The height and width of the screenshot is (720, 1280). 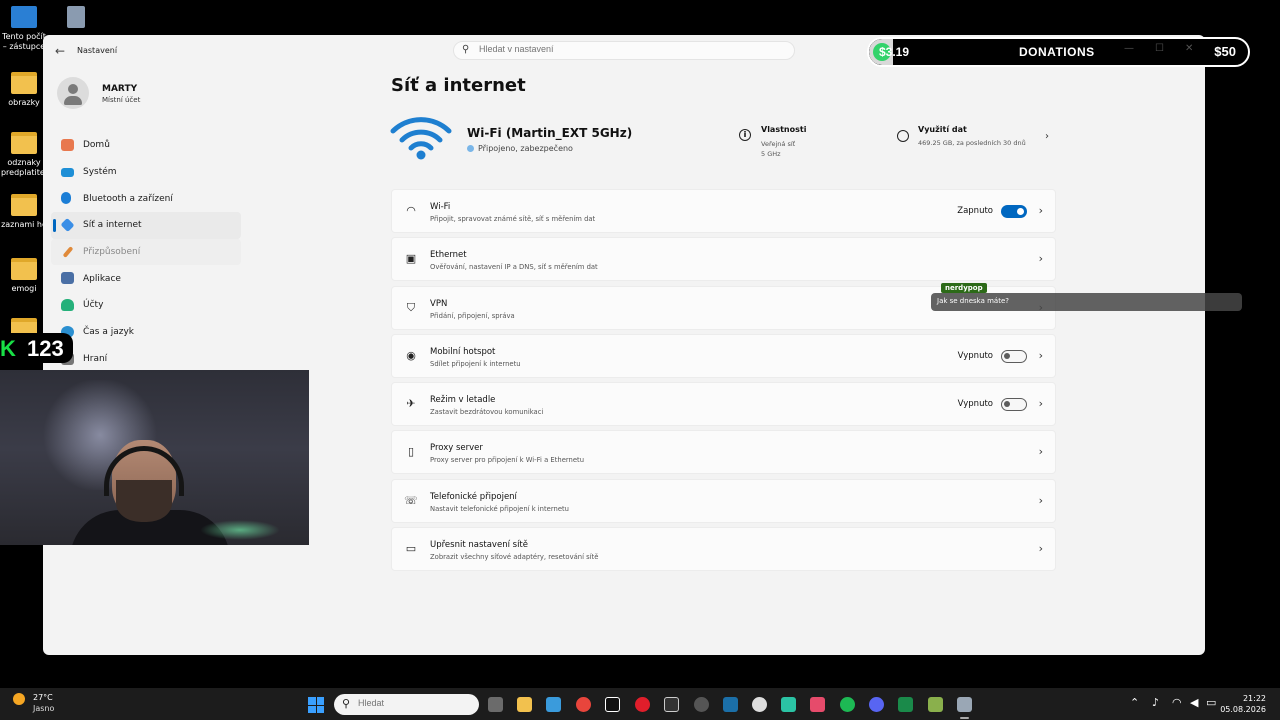 I want to click on start-button, so click(x=316, y=705).